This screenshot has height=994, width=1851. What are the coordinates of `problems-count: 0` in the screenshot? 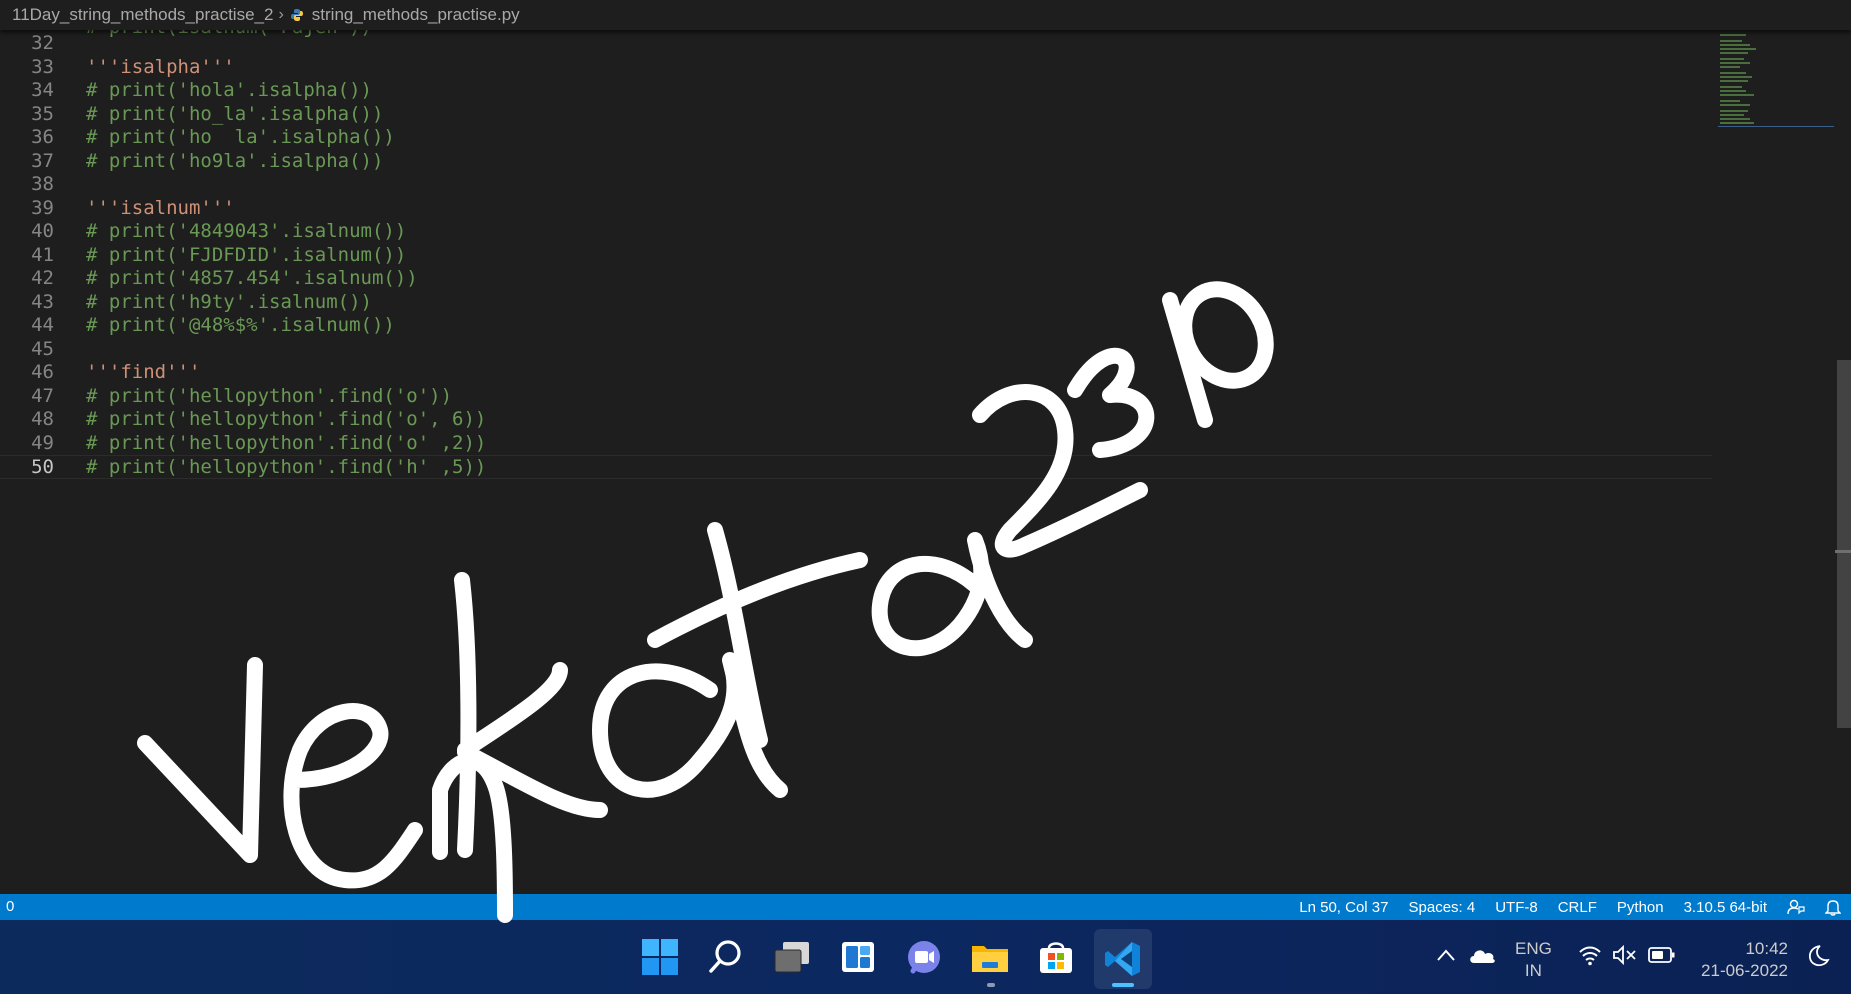 It's located at (10, 906).